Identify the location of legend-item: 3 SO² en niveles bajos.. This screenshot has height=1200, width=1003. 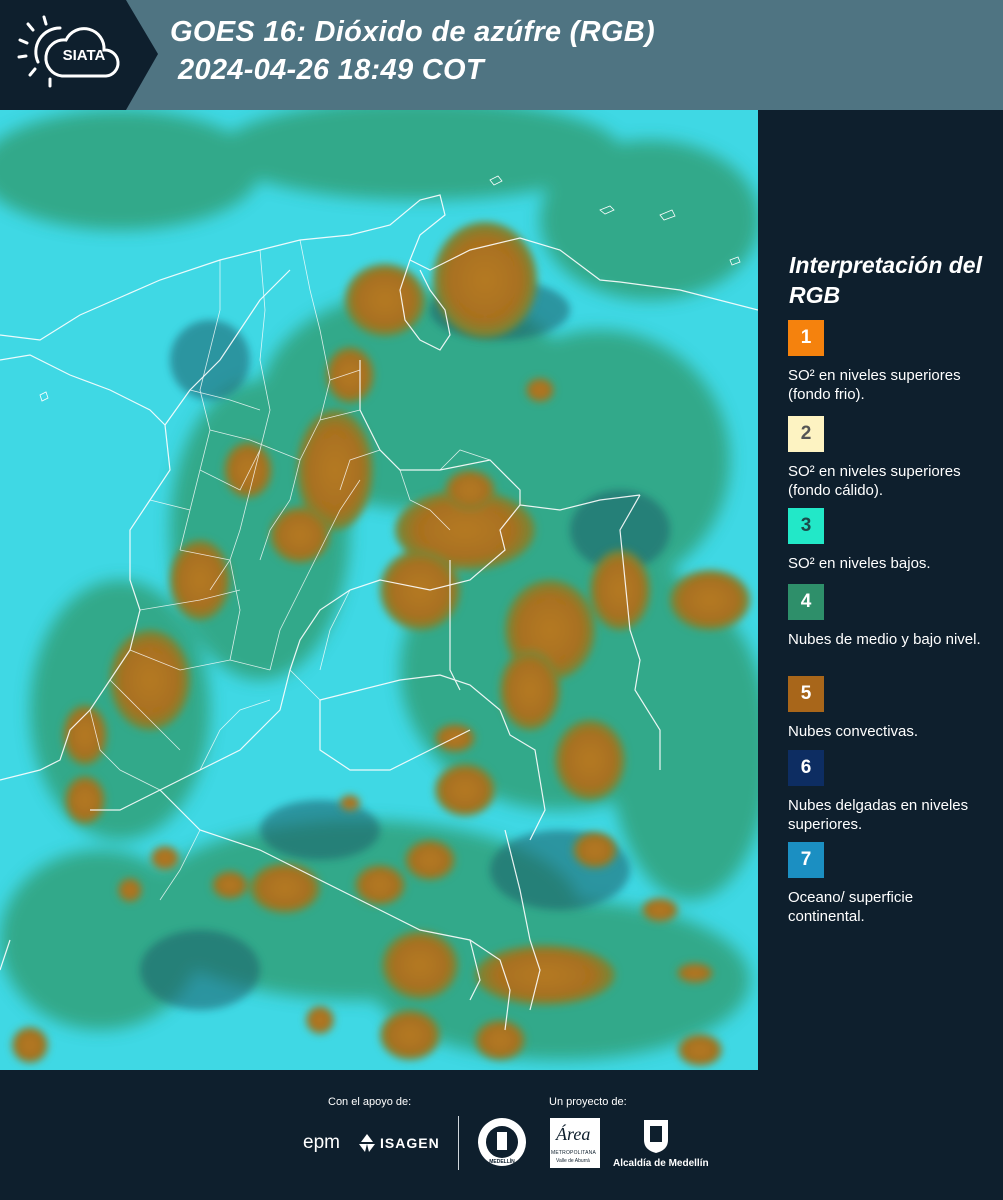
(888, 540).